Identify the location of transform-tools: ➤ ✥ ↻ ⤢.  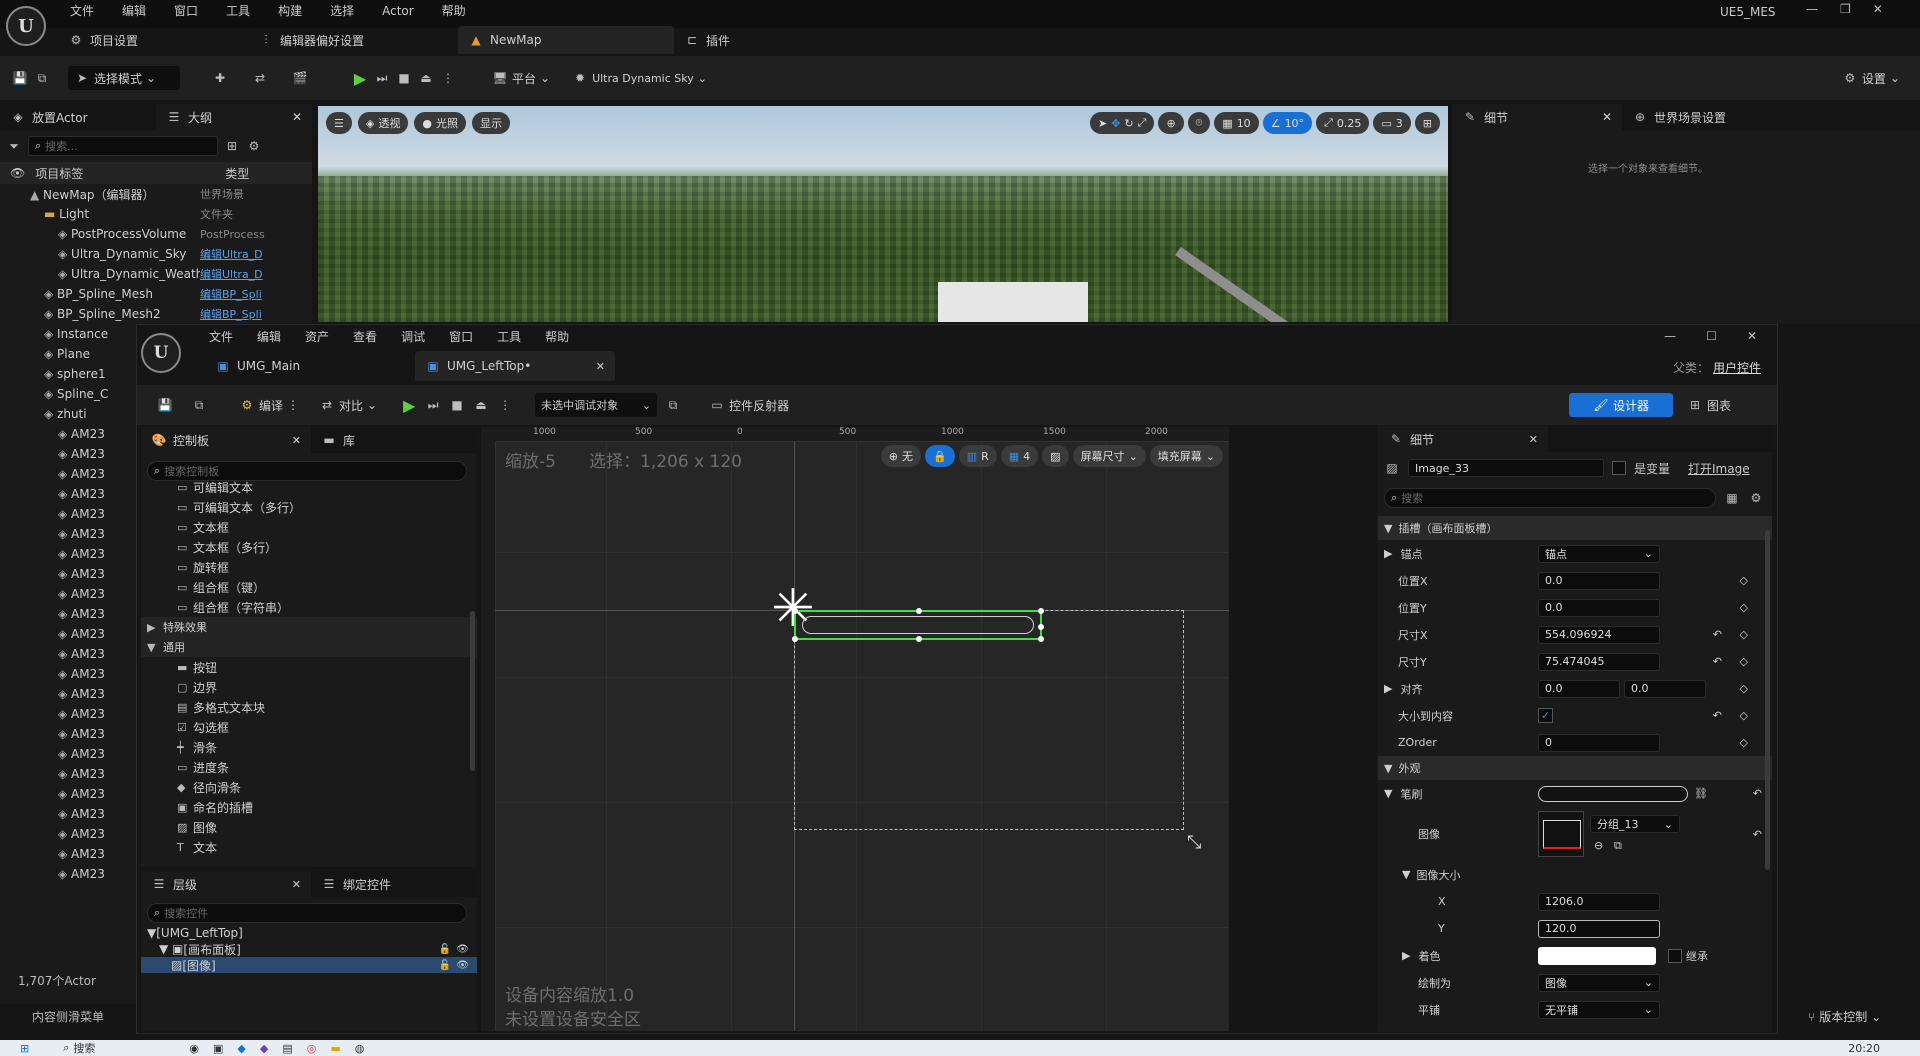
(1122, 123).